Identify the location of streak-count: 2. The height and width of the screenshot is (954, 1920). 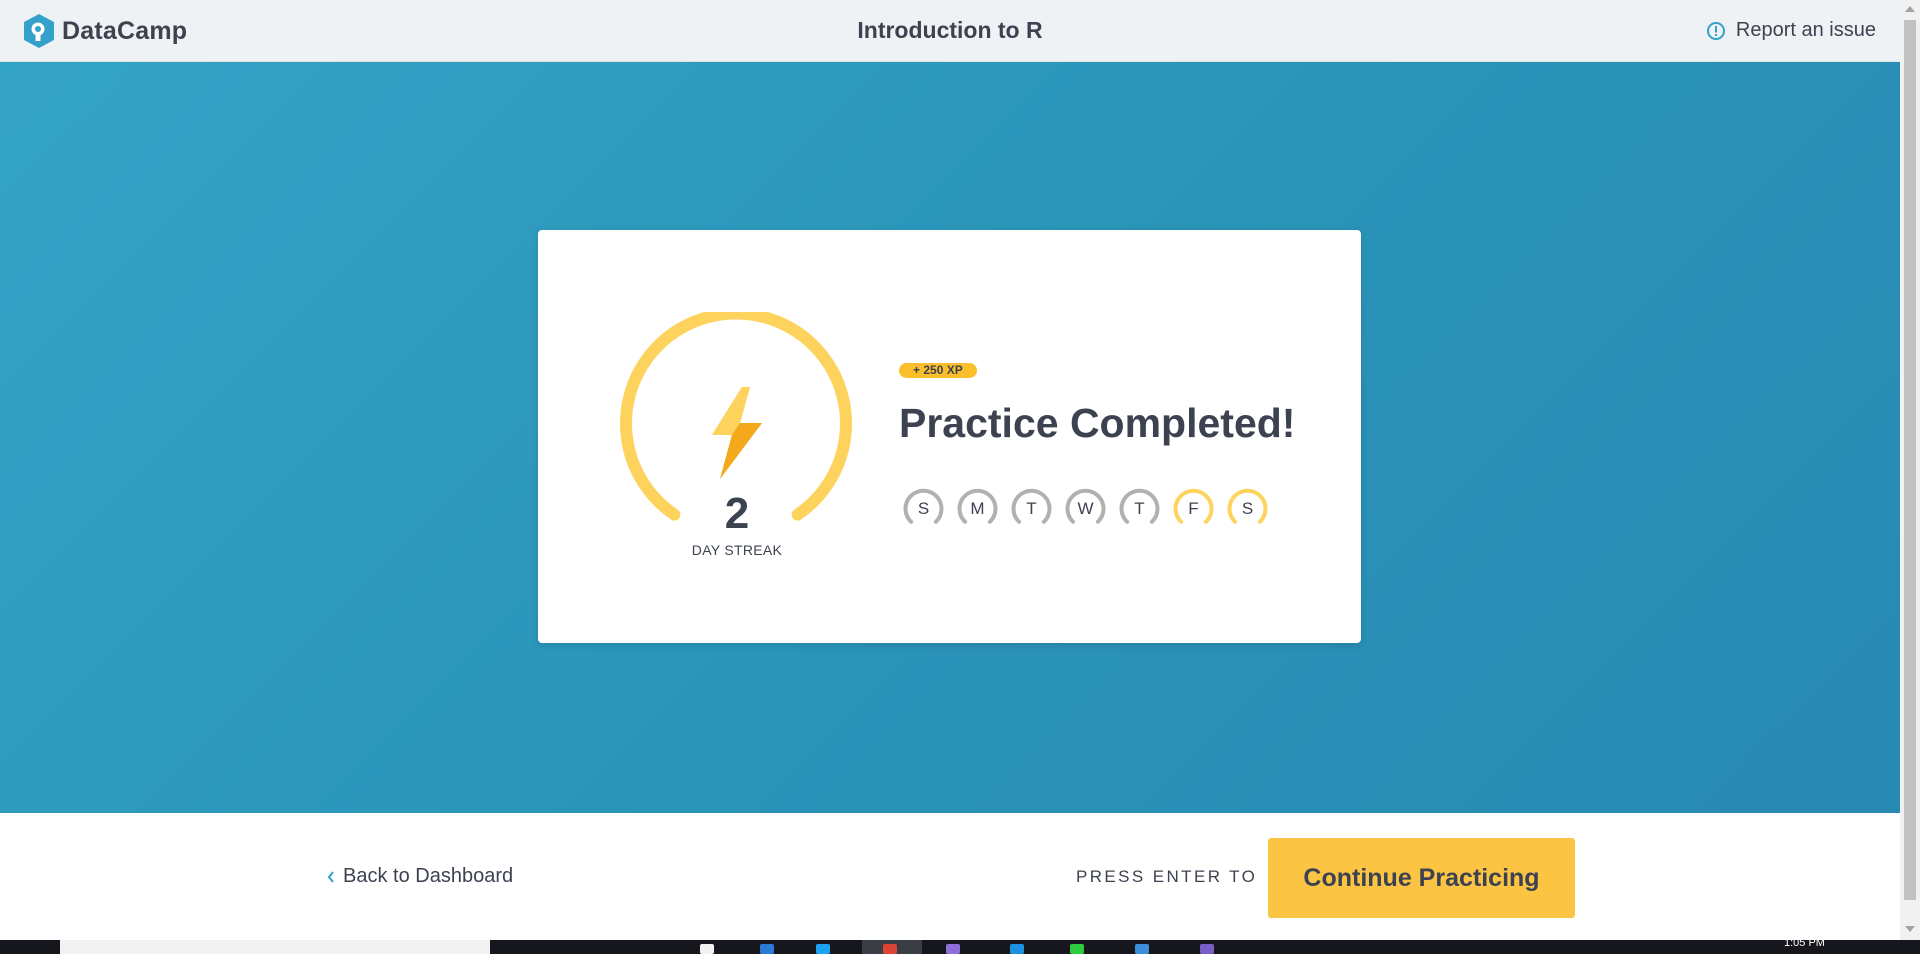
(737, 513).